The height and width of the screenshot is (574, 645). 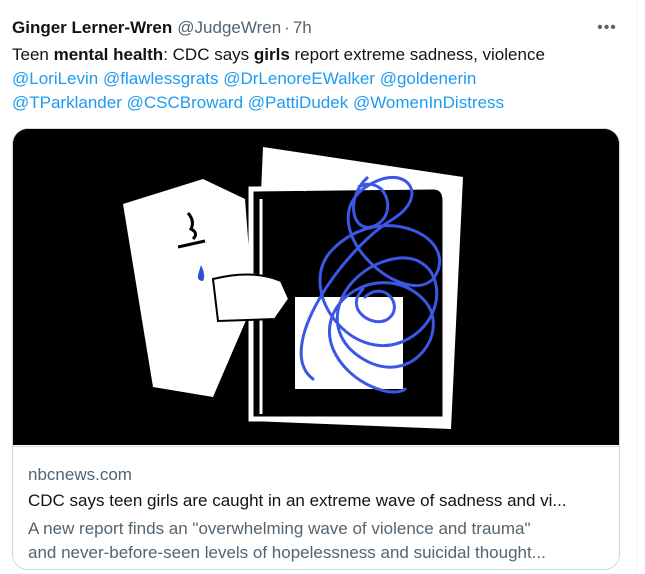 What do you see at coordinates (251, 298) in the screenshot?
I see `hand` at bounding box center [251, 298].